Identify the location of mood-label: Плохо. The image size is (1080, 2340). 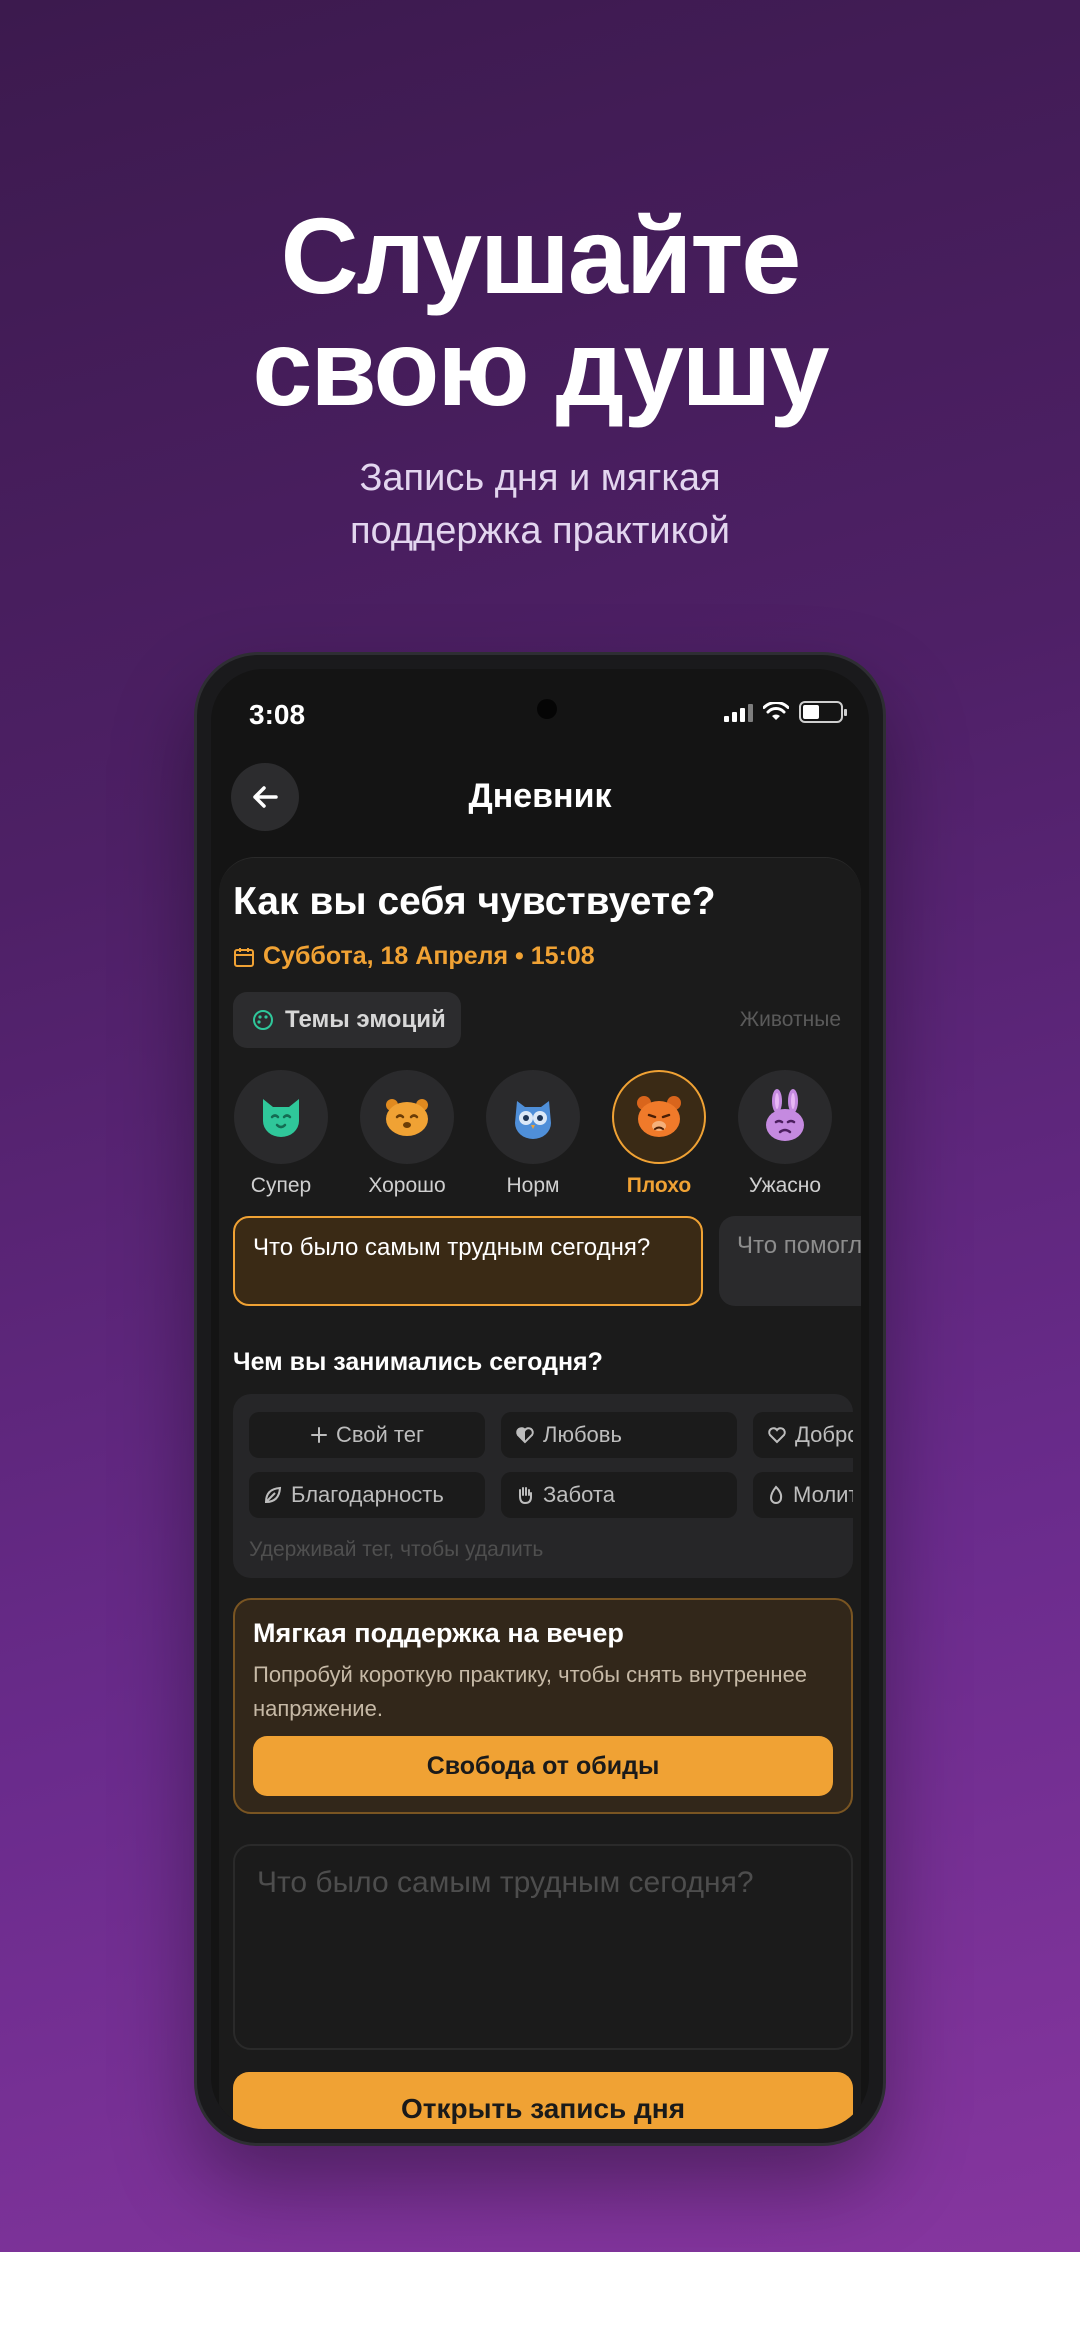
(659, 1185).